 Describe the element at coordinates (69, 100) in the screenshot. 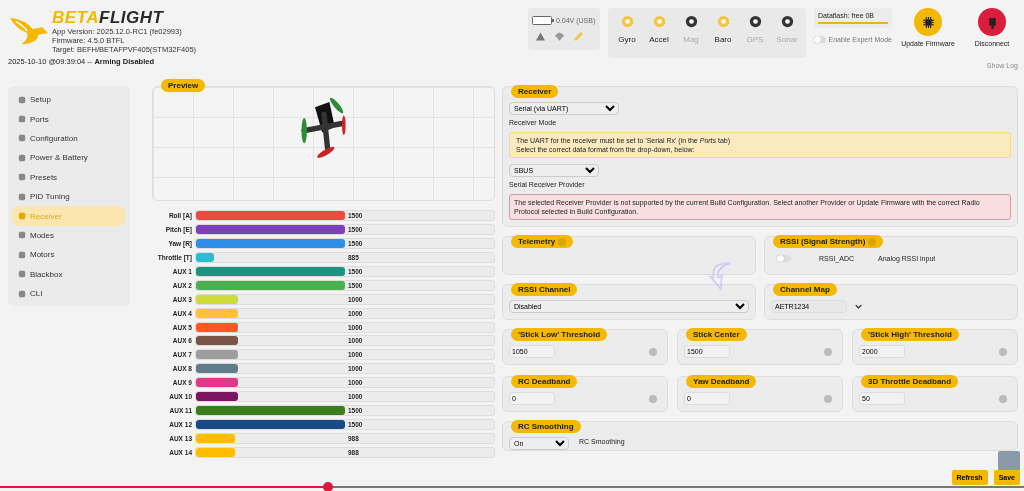

I see `sidebar-item: Setup` at that location.